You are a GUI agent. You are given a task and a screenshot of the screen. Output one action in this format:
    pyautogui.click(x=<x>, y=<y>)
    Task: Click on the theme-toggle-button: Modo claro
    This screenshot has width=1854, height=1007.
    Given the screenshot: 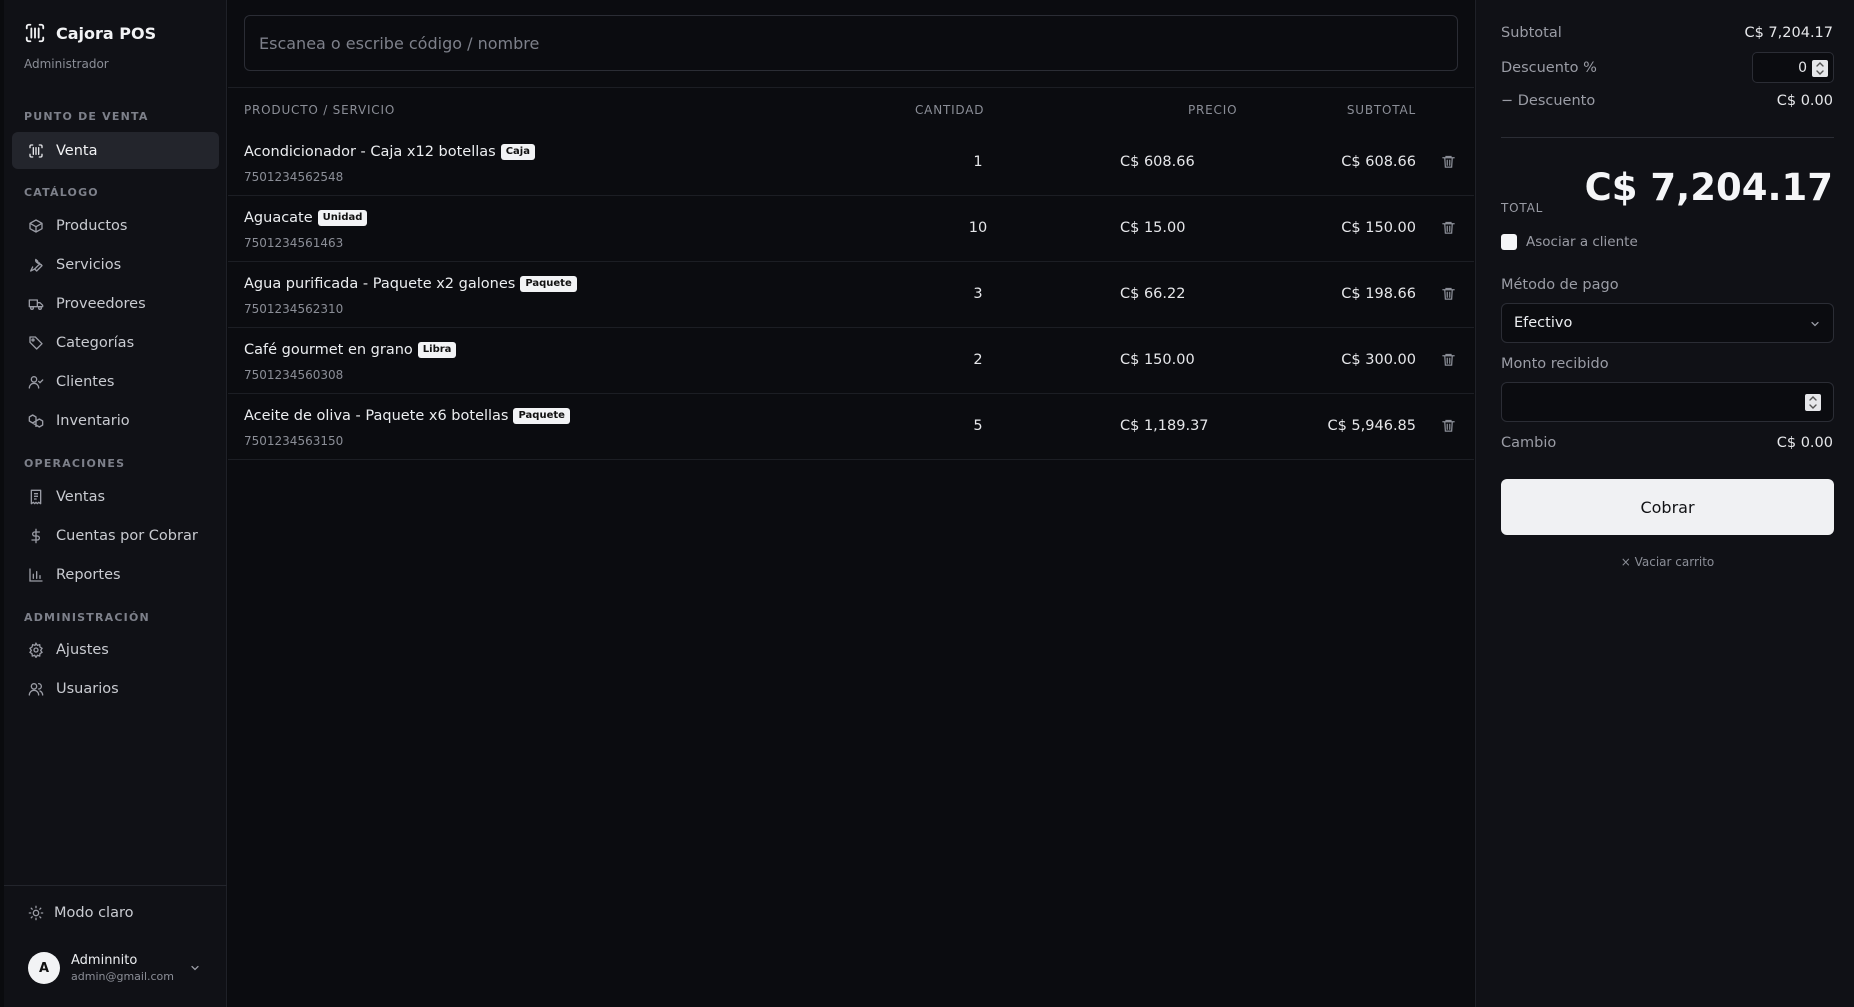 What is the action you would take?
    pyautogui.click(x=80, y=913)
    